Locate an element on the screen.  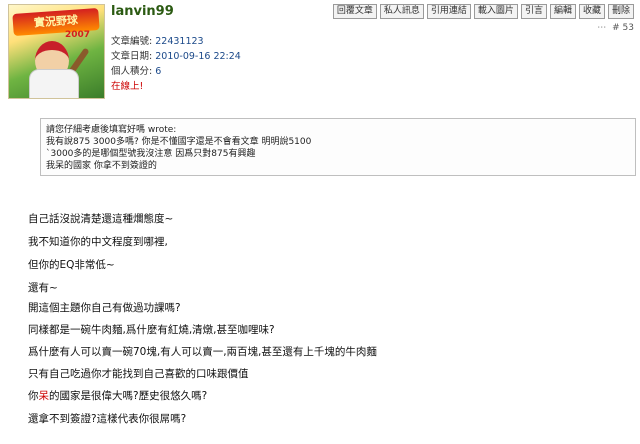
quote-line: 我呆的國家 你拿不到簽證的 is located at coordinates (101, 166).